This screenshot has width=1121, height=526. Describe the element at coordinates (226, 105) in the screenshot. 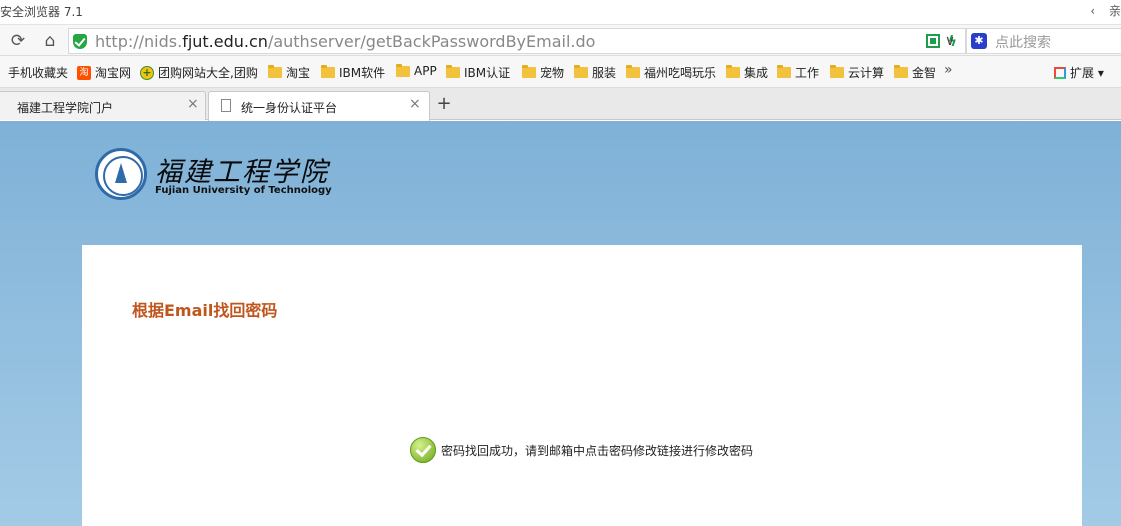

I see `document-icon` at that location.